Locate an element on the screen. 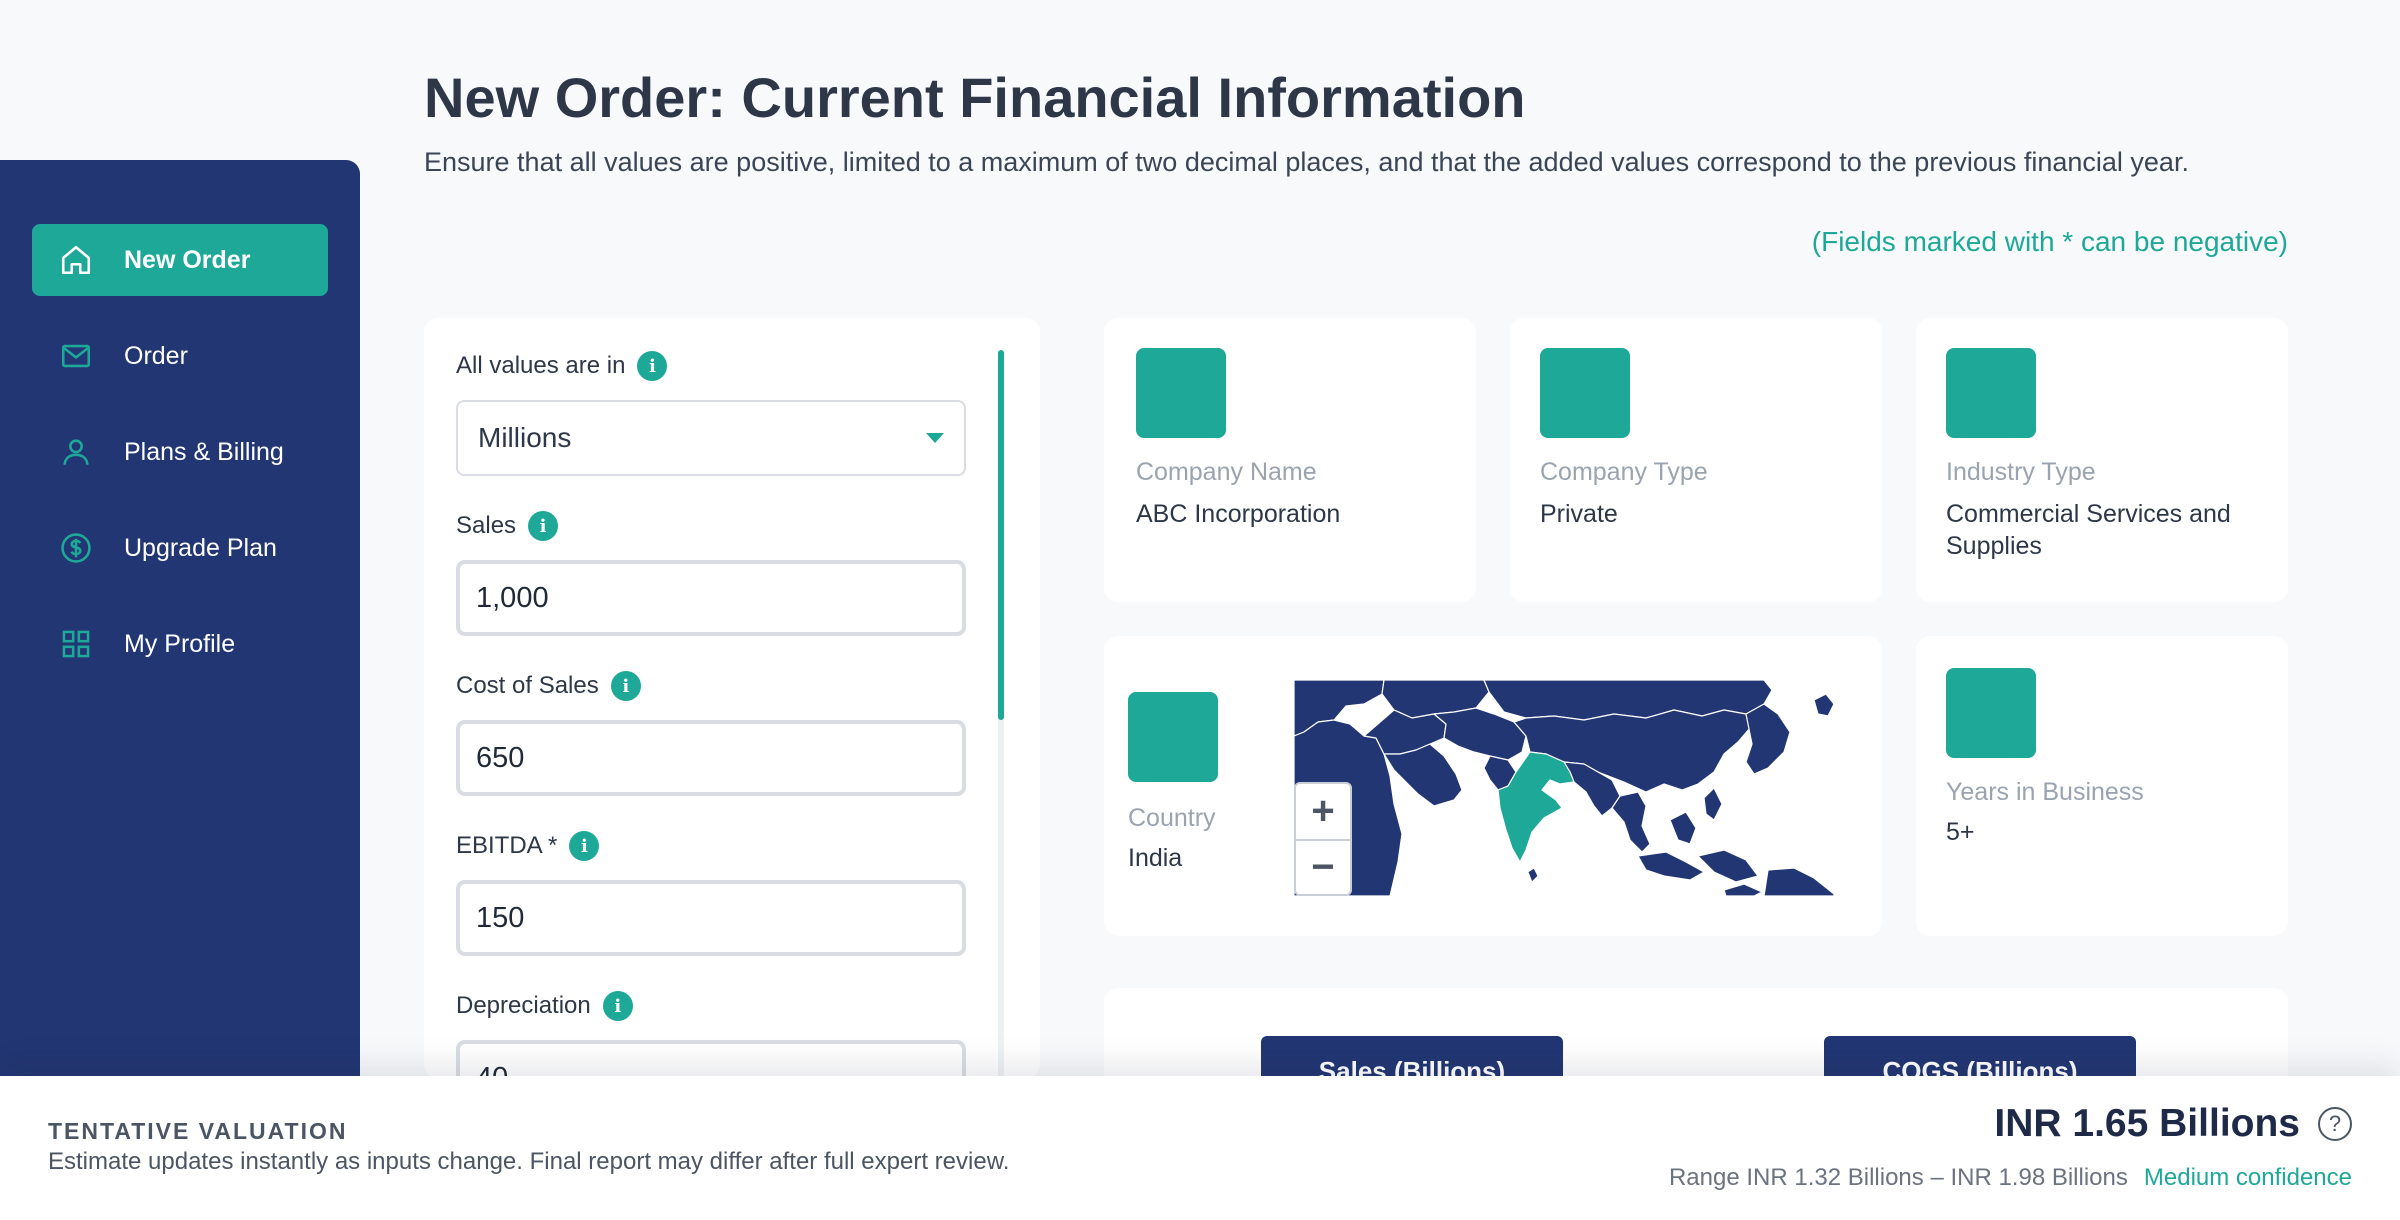 This screenshot has width=2400, height=1220. company-type-label: Company Type is located at coordinates (1624, 472).